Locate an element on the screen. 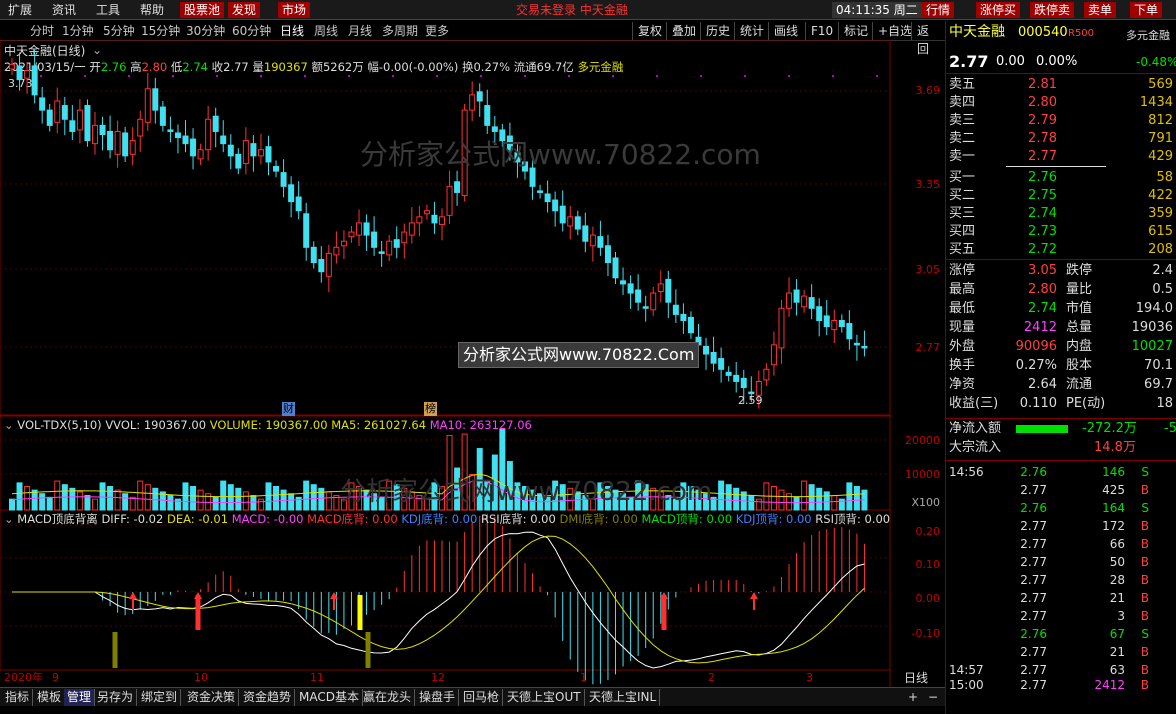  net-inflow-label: 净流入额 is located at coordinates (975, 428).